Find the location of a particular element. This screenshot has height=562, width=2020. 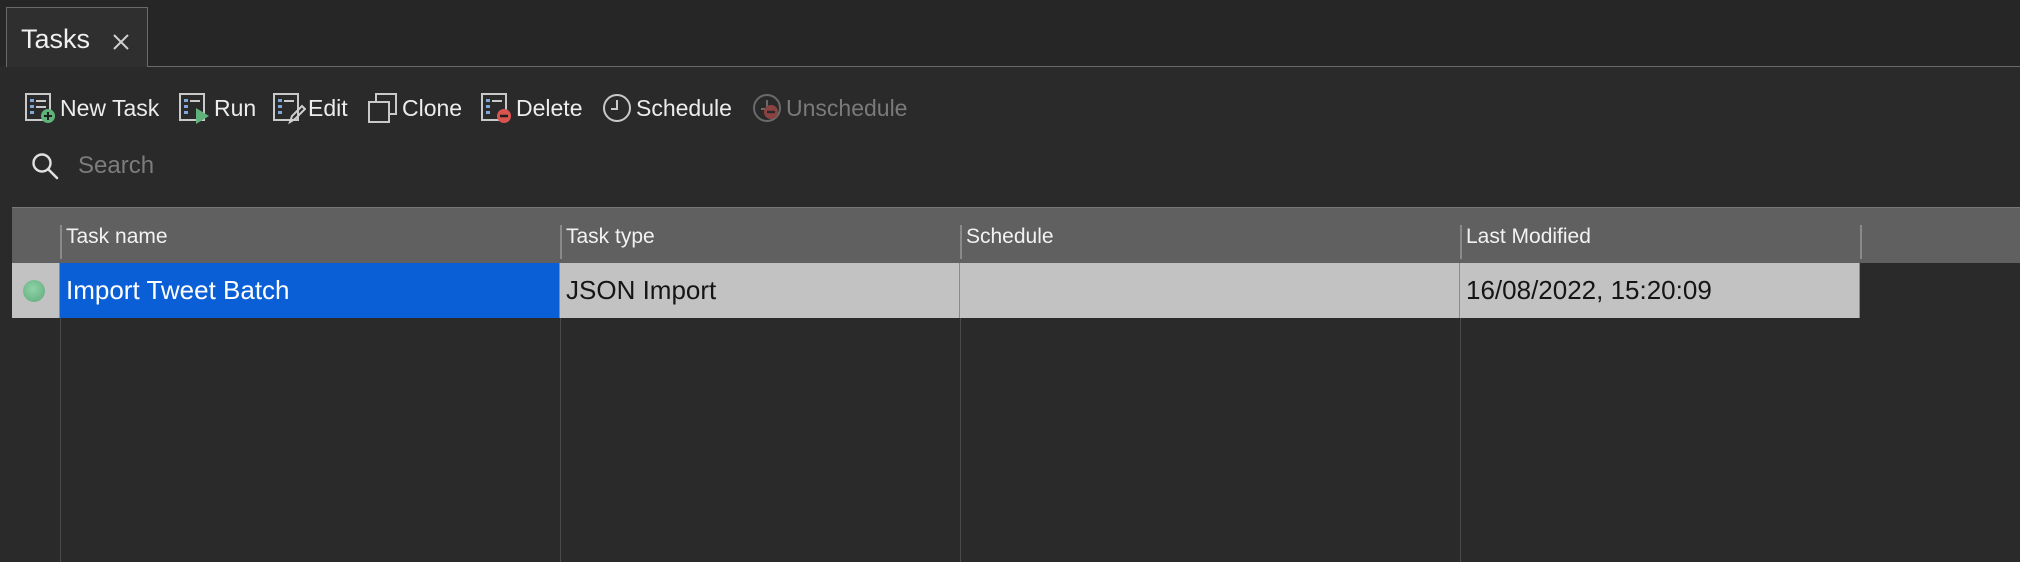

delete-button: Delete is located at coordinates (531, 108).